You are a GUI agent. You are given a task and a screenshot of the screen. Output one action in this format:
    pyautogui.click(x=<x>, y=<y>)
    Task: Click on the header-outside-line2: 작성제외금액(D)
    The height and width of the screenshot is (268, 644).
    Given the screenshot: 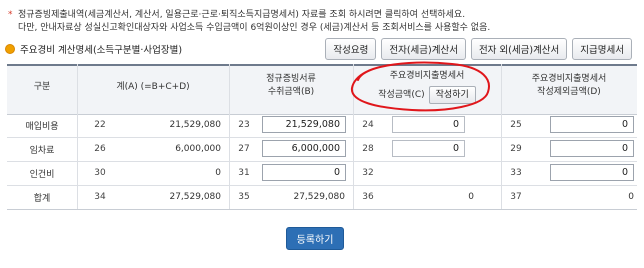 What is the action you would take?
    pyautogui.click(x=569, y=92)
    